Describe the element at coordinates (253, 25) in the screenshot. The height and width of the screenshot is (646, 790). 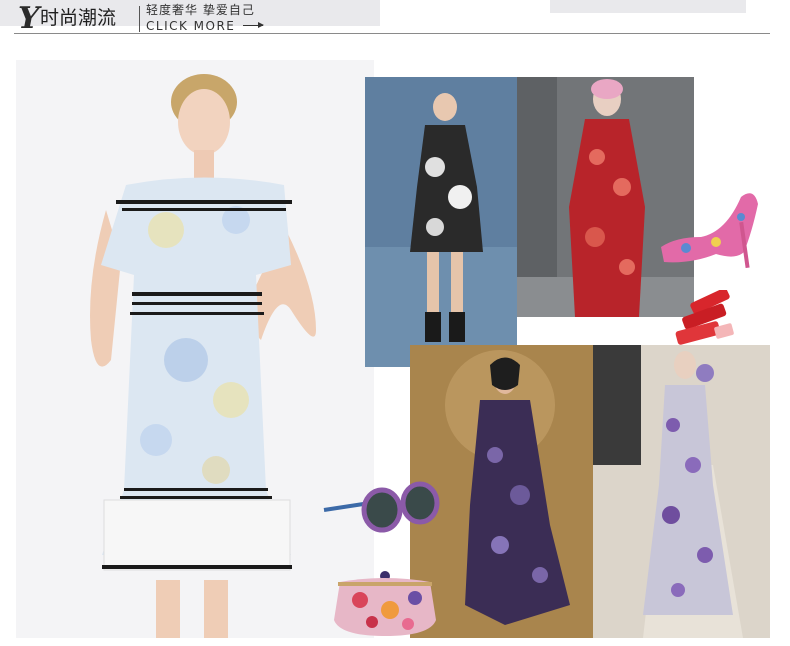
I see `arrow-right-icon` at that location.